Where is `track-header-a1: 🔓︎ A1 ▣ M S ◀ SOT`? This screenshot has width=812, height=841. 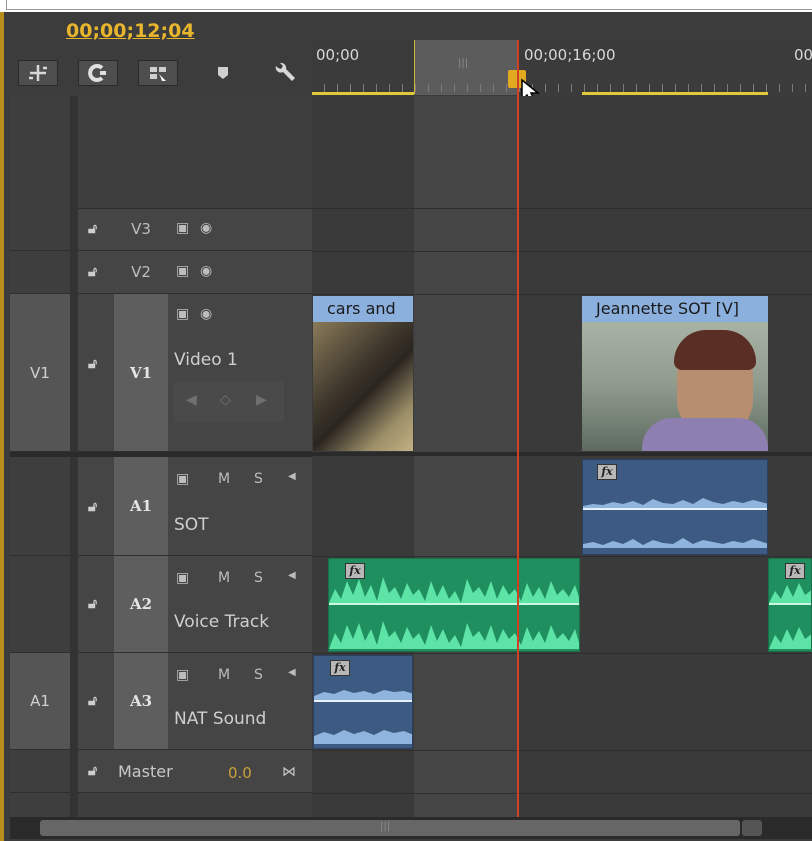 track-header-a1: 🔓︎ A1 ▣ M S ◀ SOT is located at coordinates (195, 506).